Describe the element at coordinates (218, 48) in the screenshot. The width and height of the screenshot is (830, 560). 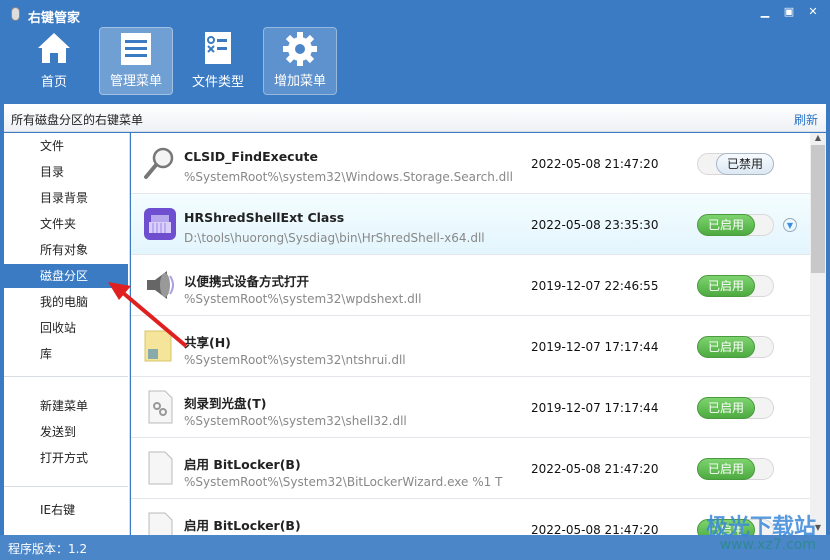
I see `file-type-icon` at that location.